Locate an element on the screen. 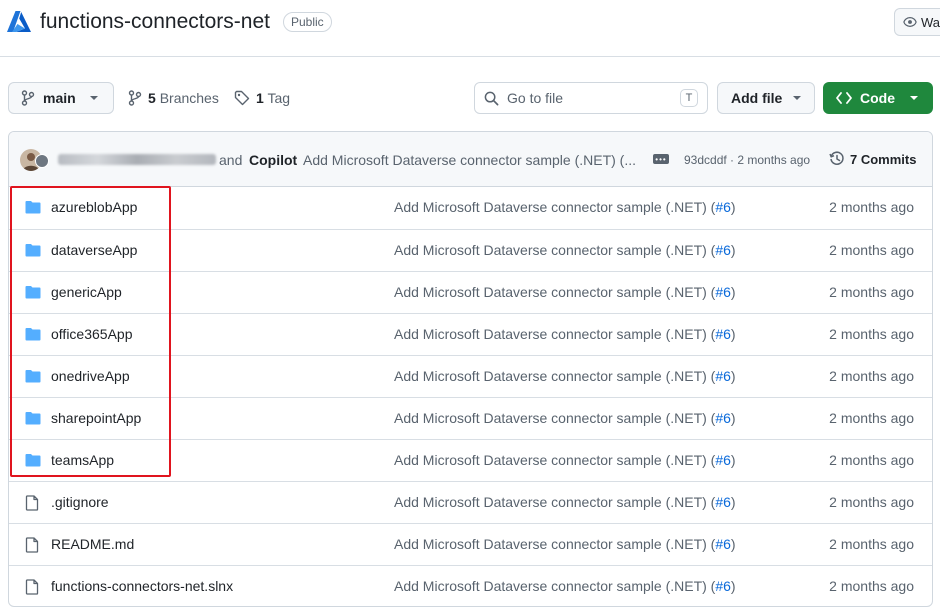  file-name-link: .gitignore is located at coordinates (80, 502).